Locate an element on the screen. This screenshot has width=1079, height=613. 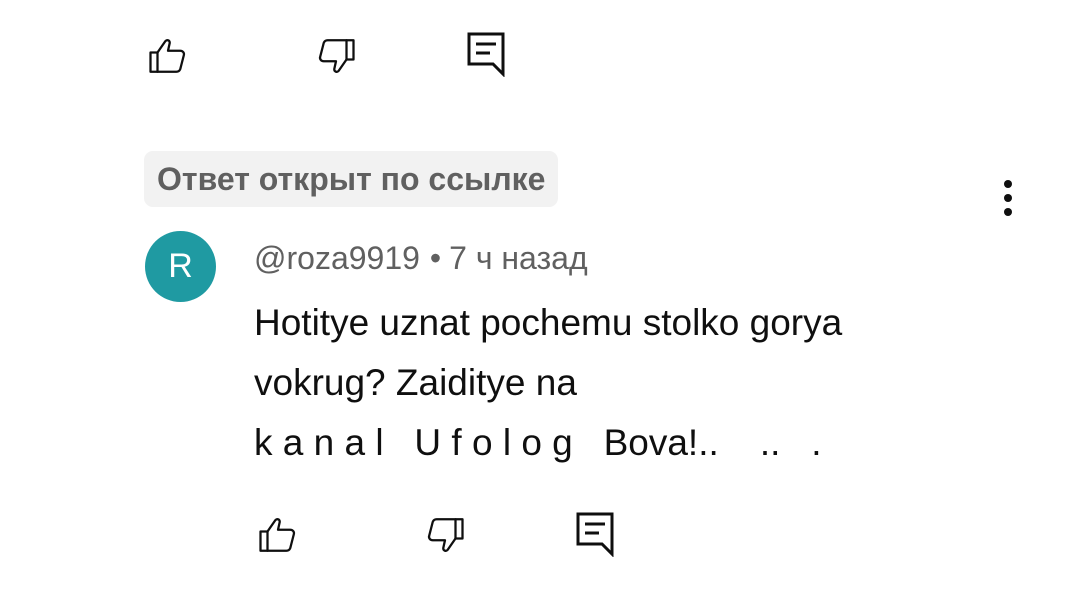
reply-button is located at coordinates (595, 534).